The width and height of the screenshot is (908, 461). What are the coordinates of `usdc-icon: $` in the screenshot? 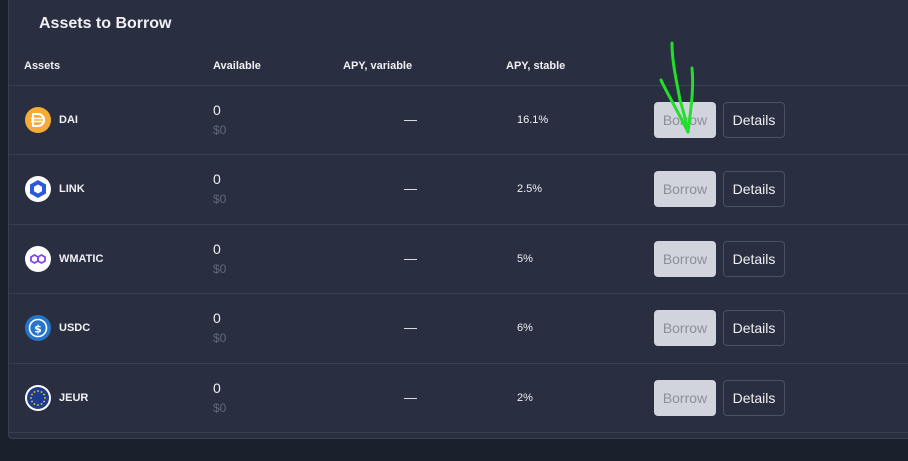 It's located at (38, 328).